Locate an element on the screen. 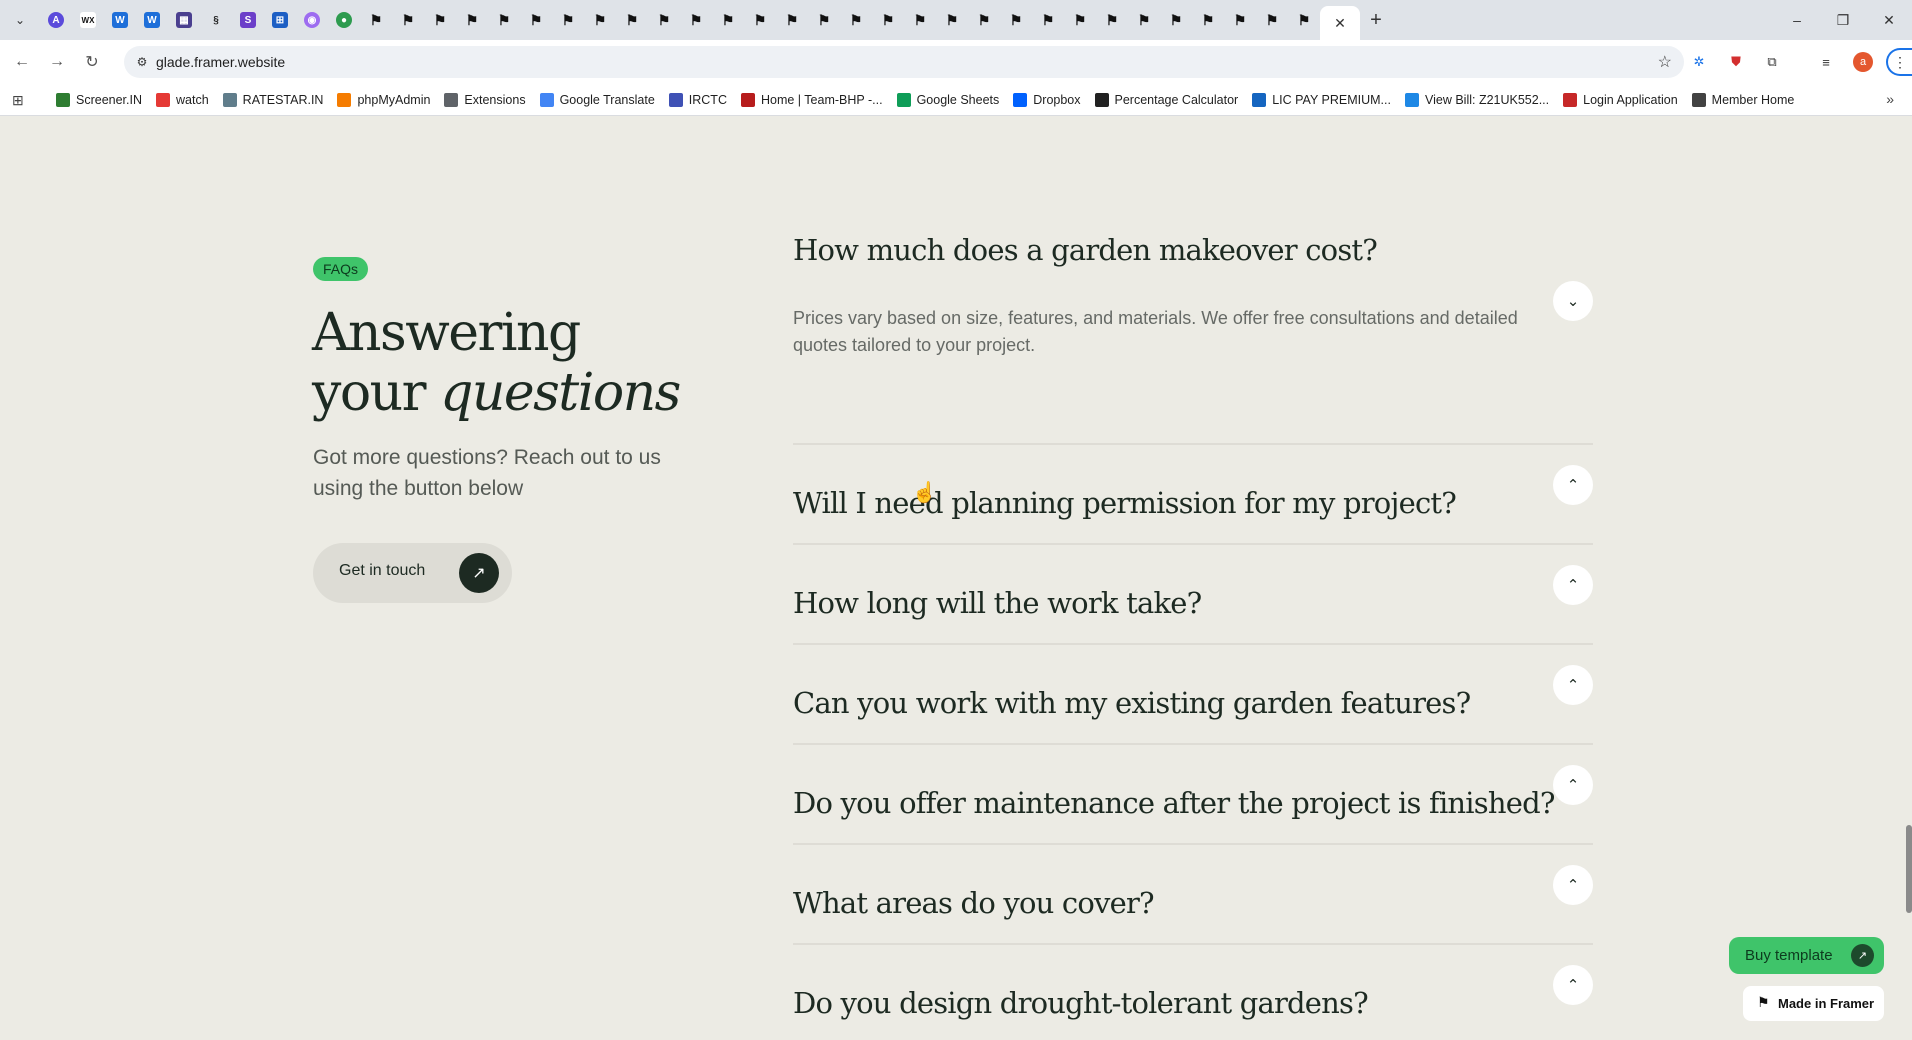 The width and height of the screenshot is (1912, 1040). back-icon: ← is located at coordinates (22, 62).